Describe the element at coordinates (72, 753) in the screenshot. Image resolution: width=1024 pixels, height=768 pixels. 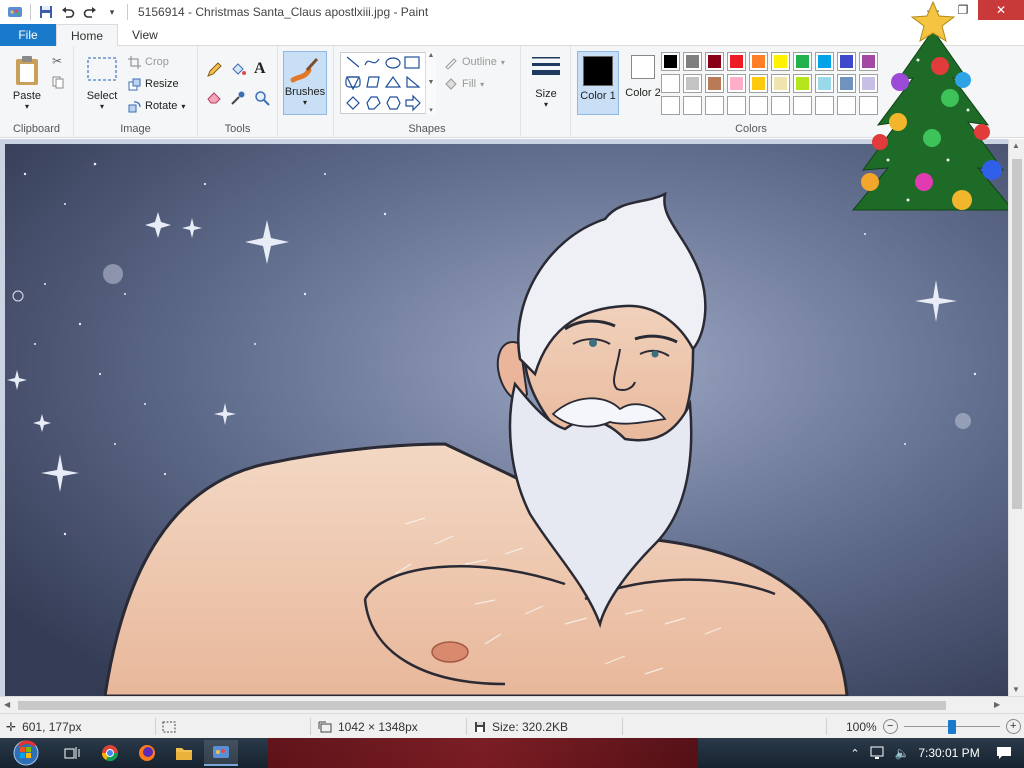
I see `task-view-button` at that location.